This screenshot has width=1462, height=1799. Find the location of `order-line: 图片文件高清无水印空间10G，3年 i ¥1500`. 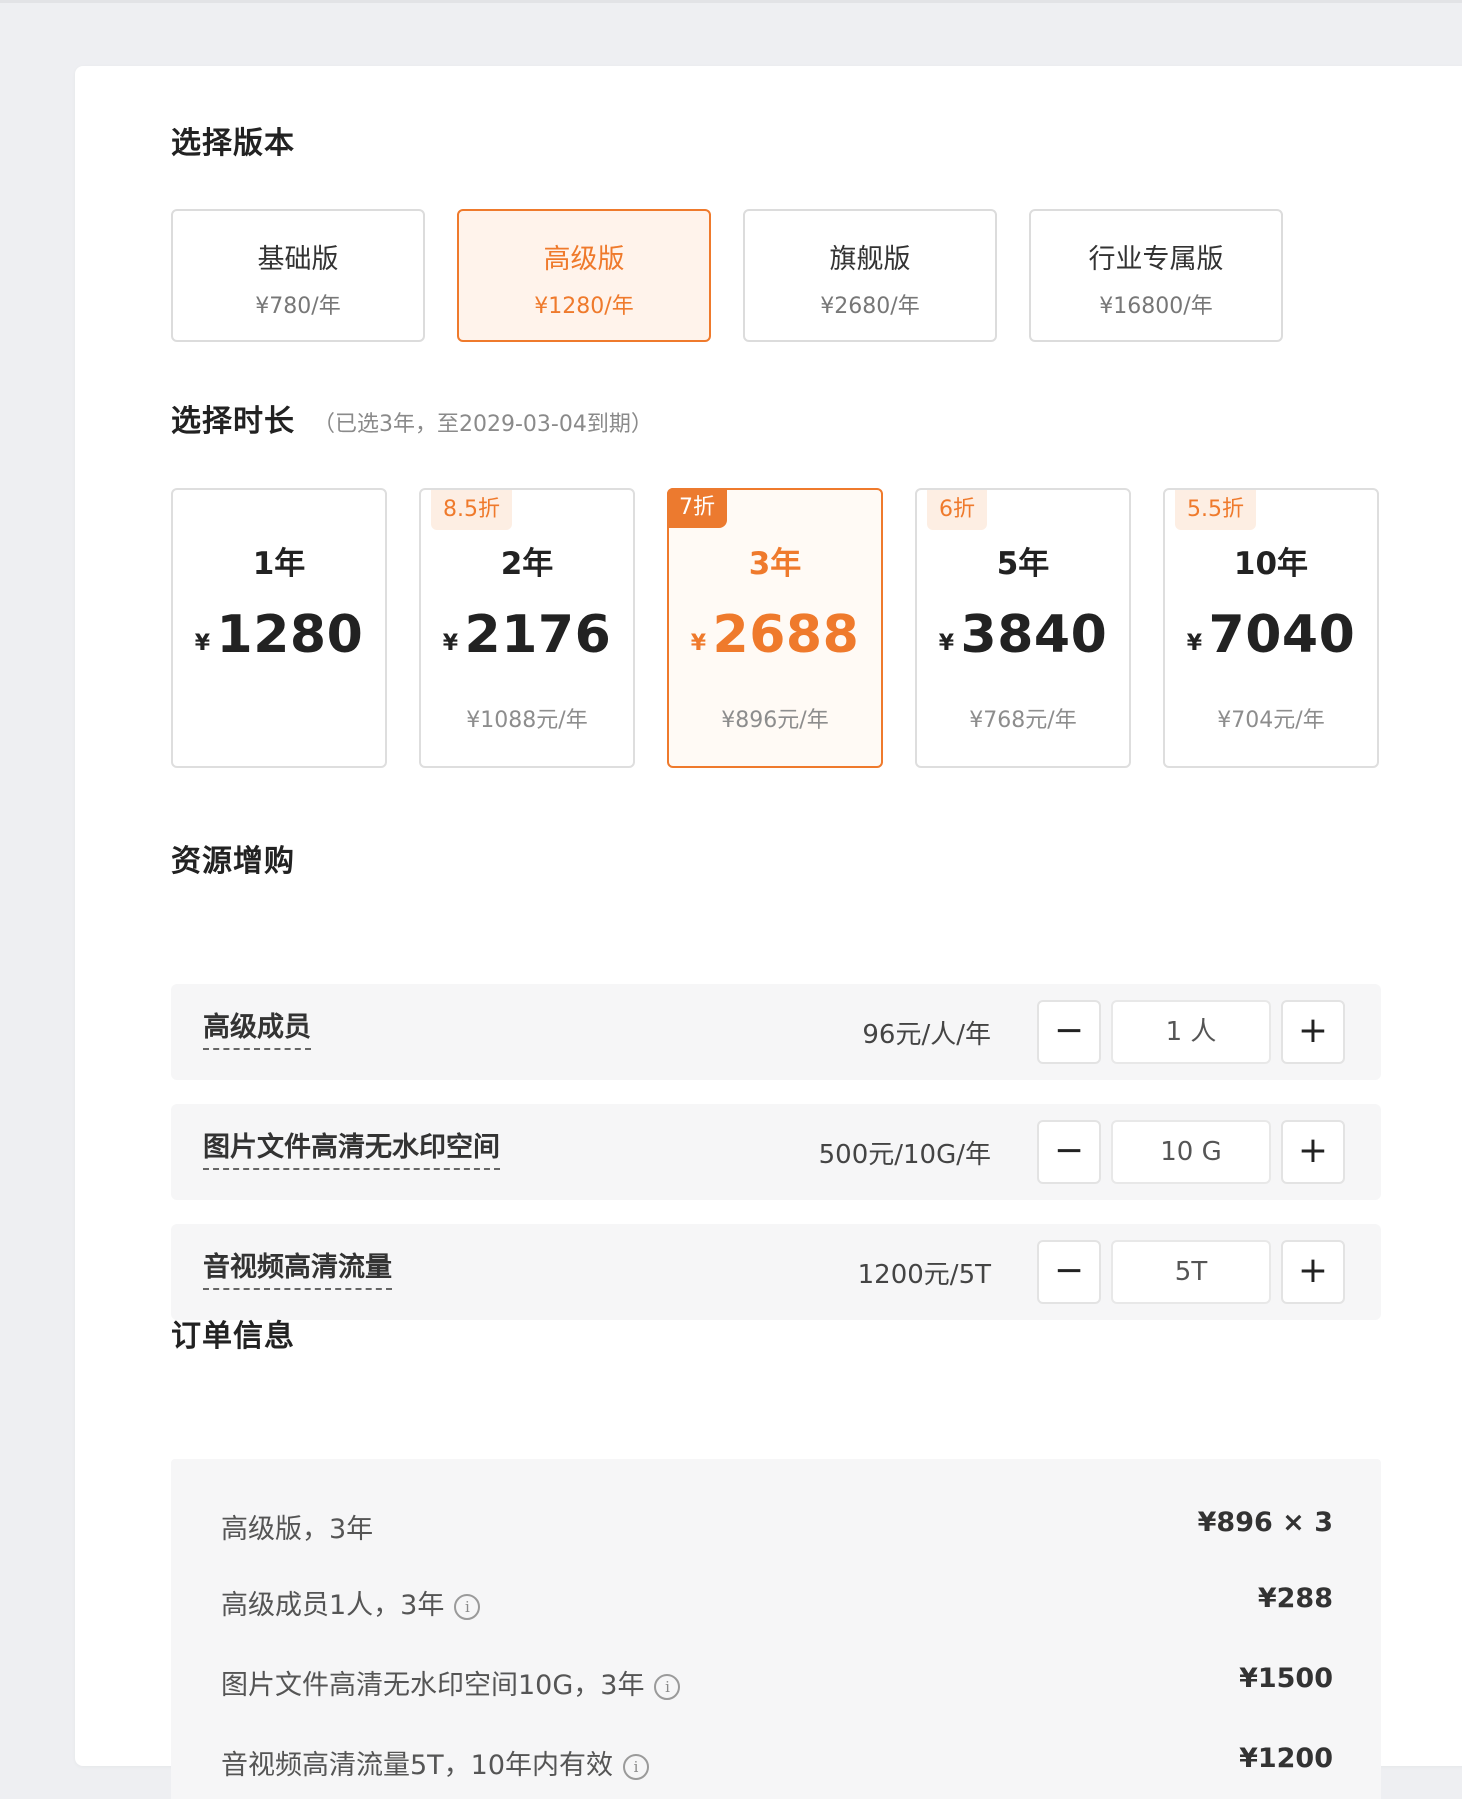

order-line: 图片文件高清无水印空间10G，3年 i ¥1500 is located at coordinates (777, 1683).